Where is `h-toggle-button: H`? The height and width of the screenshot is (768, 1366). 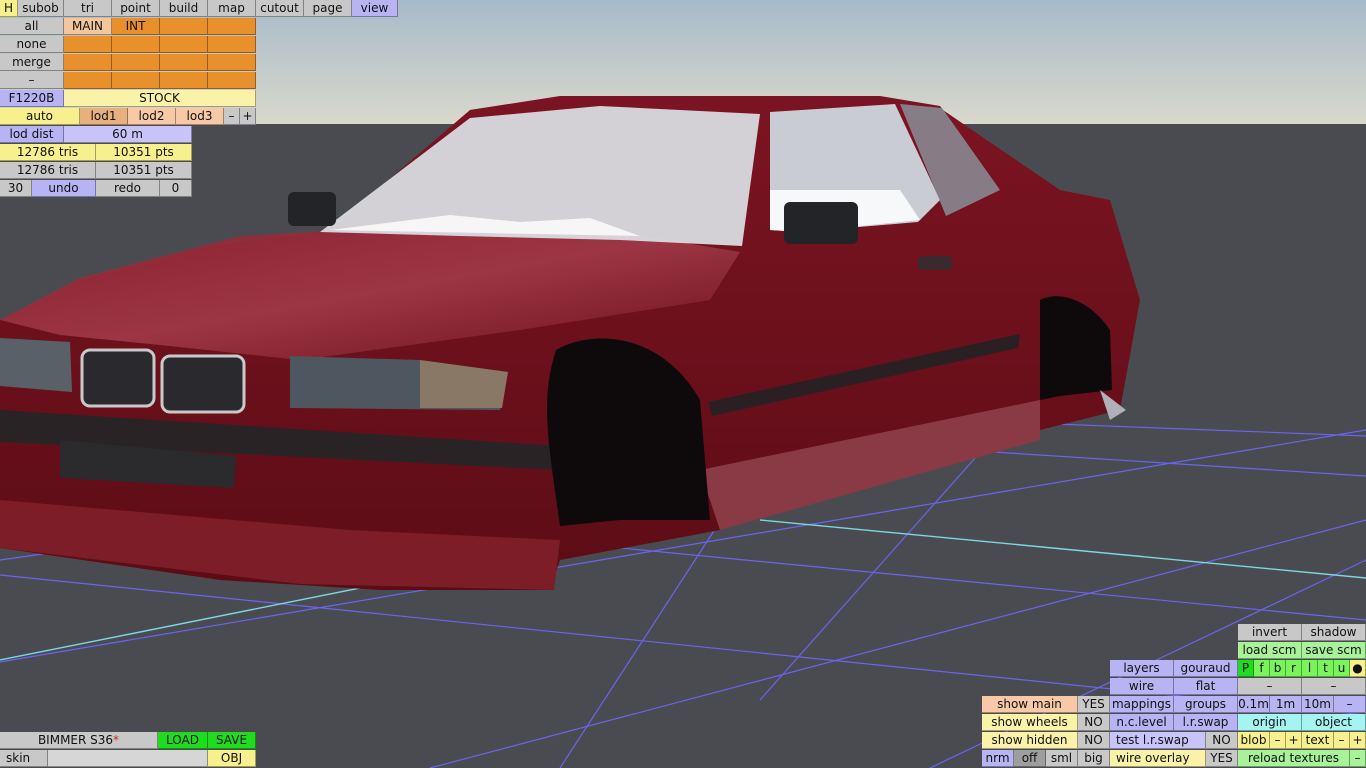
h-toggle-button: H is located at coordinates (9, 8).